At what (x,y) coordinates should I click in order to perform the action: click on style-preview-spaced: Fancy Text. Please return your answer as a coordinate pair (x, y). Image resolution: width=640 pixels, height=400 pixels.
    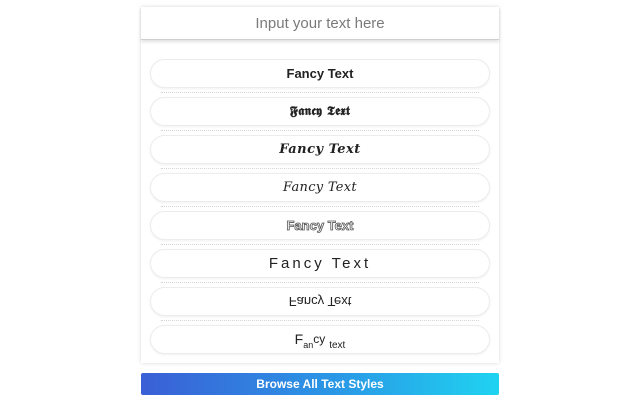
    Looking at the image, I should click on (320, 263).